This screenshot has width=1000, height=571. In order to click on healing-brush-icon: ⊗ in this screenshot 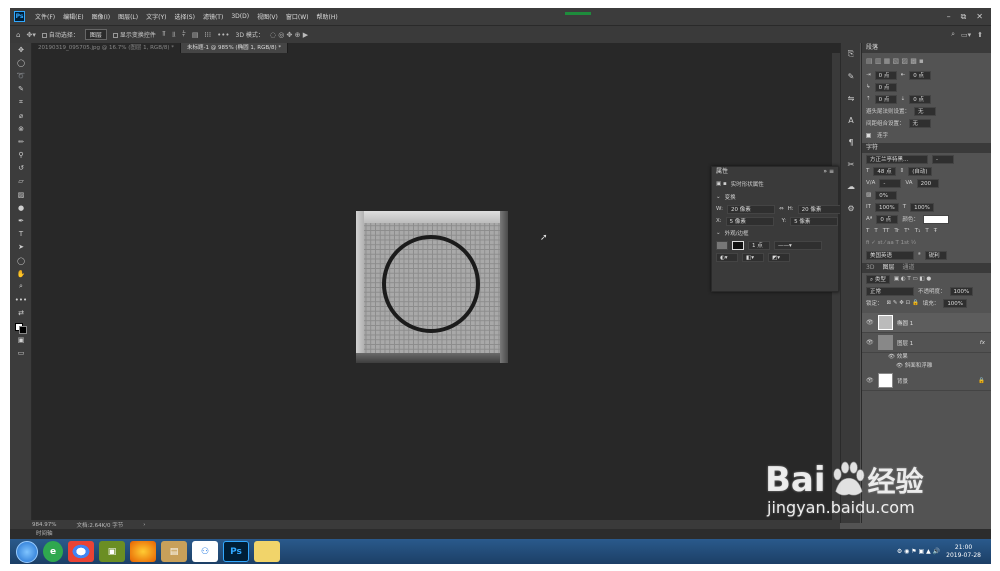, I will do `click(21, 128)`.